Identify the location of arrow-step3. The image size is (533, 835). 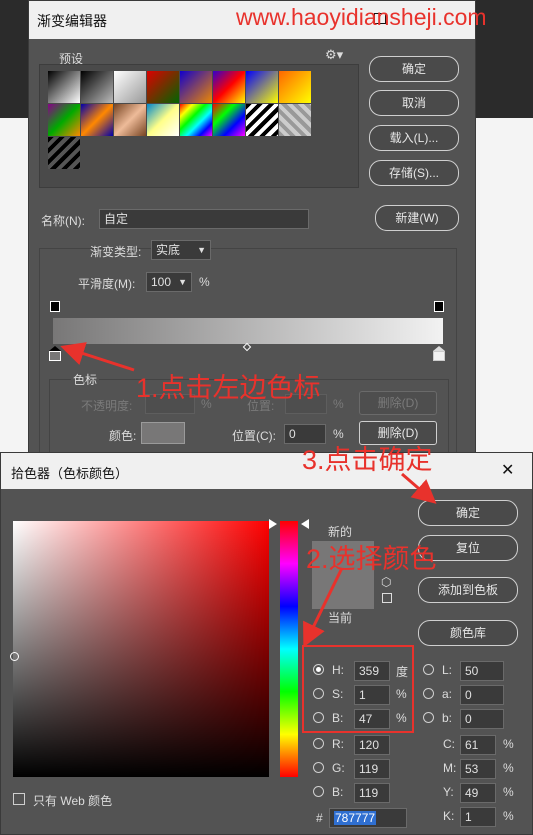
(419, 488).